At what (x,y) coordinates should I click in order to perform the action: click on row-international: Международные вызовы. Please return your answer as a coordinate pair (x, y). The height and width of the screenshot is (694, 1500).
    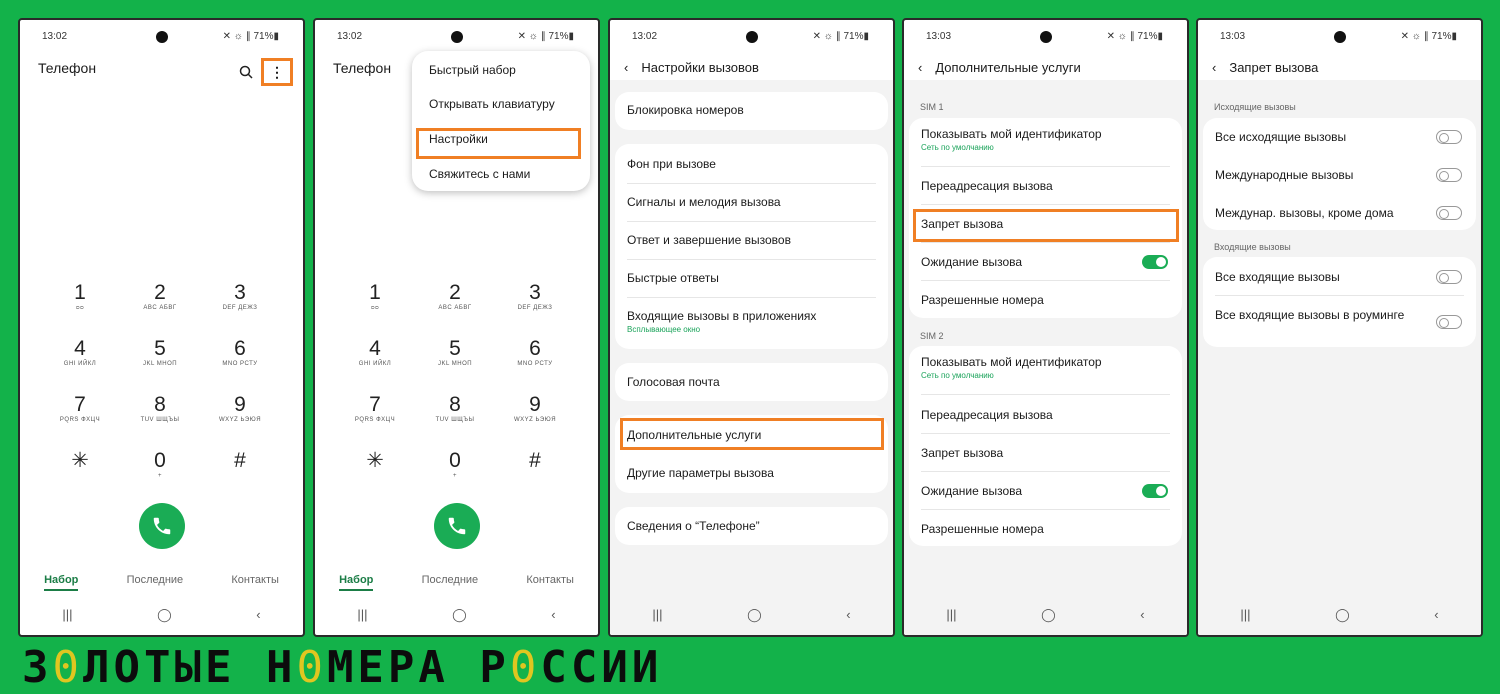
    Looking at the image, I should click on (1339, 175).